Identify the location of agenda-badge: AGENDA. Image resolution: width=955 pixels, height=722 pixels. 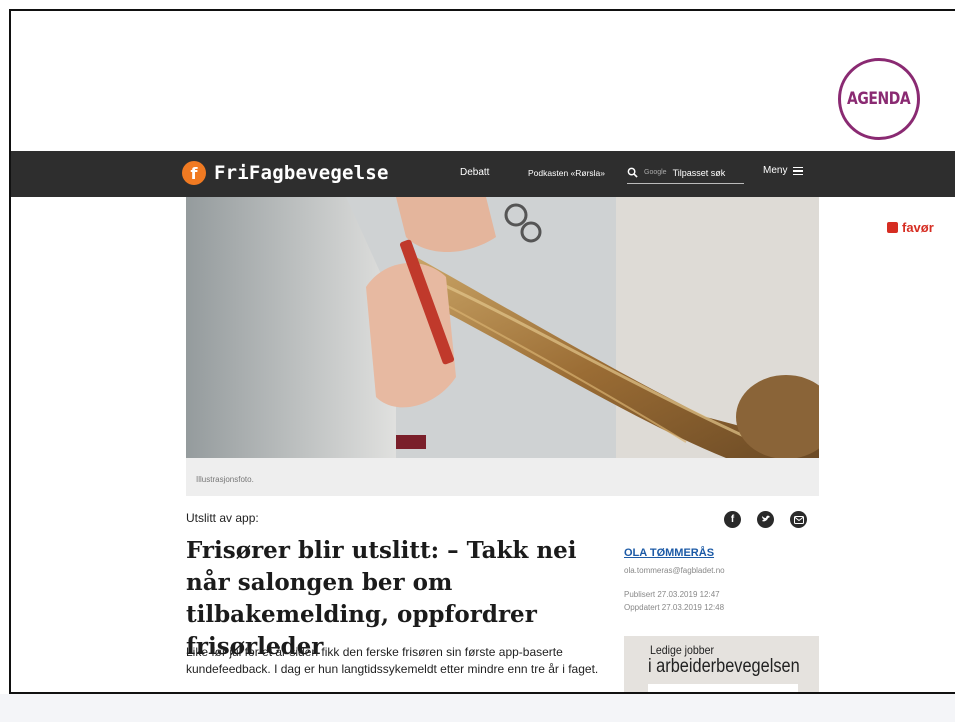
(879, 99).